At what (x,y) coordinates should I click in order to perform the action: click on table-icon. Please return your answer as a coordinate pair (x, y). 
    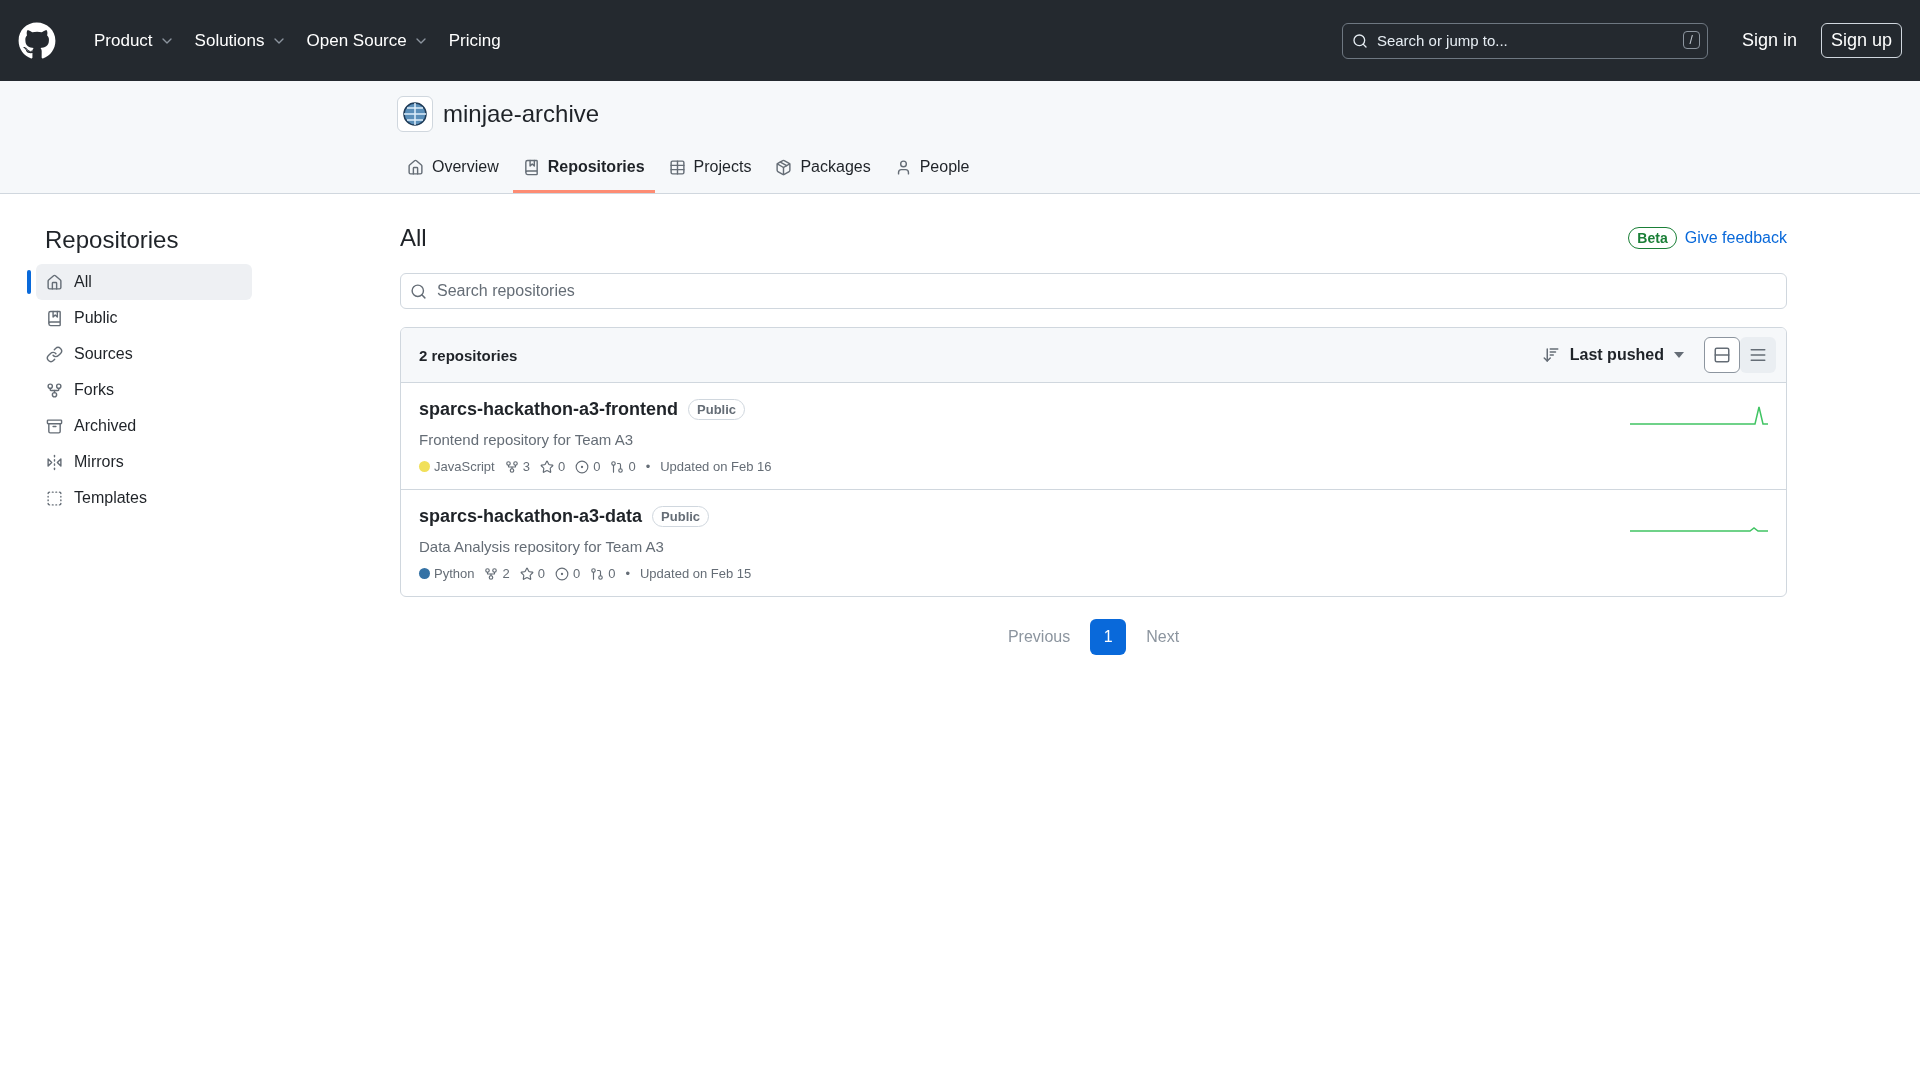
    Looking at the image, I should click on (677, 167).